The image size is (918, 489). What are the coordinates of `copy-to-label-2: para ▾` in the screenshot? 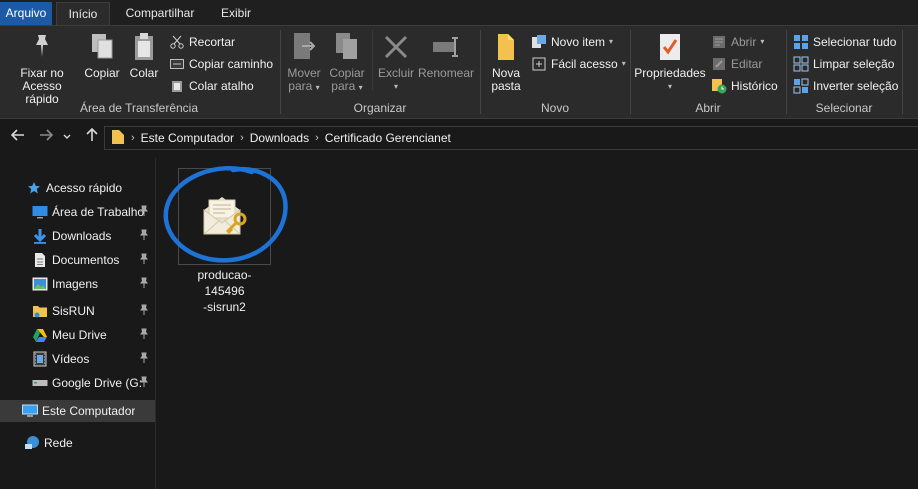 It's located at (347, 86).